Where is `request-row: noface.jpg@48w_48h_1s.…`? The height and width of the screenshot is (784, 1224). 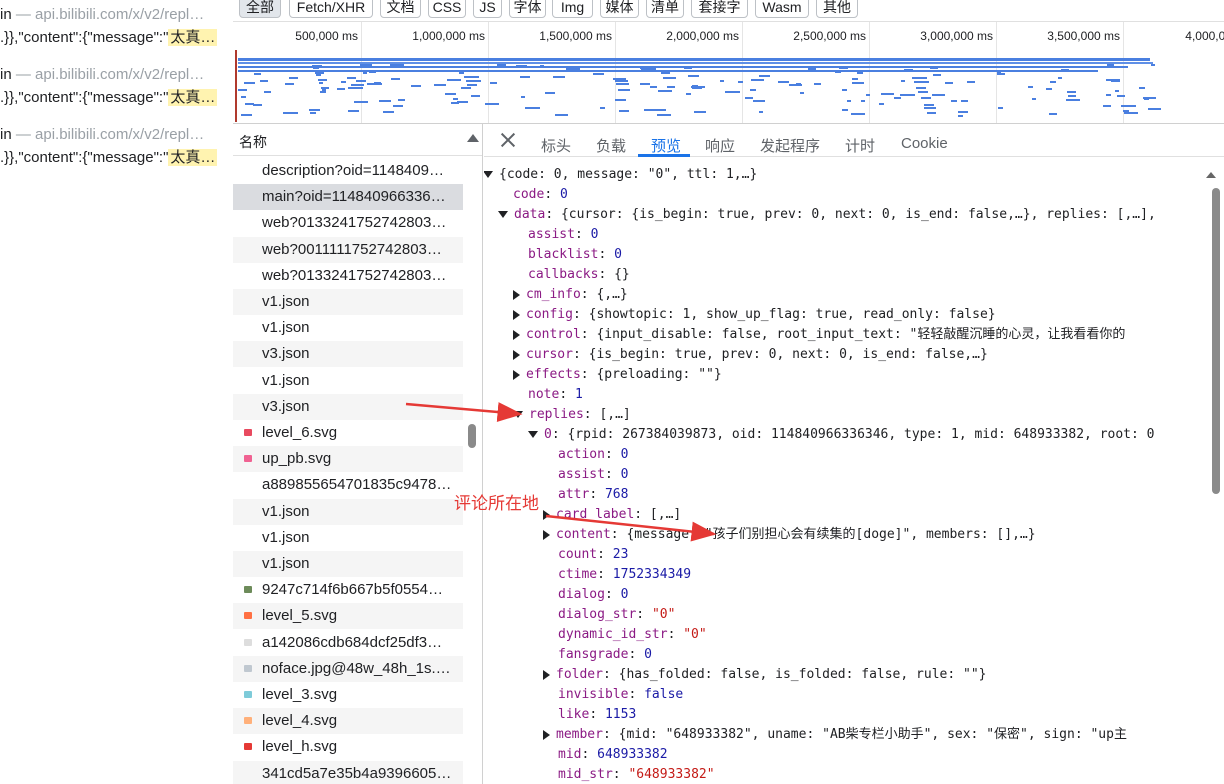 request-row: noface.jpg@48w_48h_1s.… is located at coordinates (348, 668).